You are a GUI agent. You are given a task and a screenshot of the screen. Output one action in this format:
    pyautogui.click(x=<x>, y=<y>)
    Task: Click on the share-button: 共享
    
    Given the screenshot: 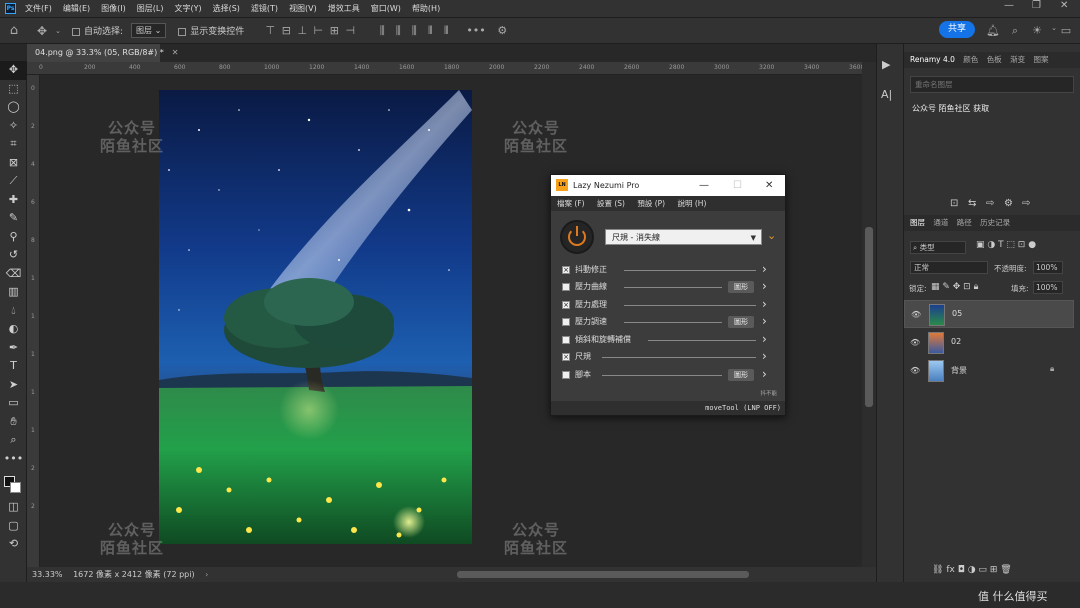 What is the action you would take?
    pyautogui.click(x=957, y=29)
    